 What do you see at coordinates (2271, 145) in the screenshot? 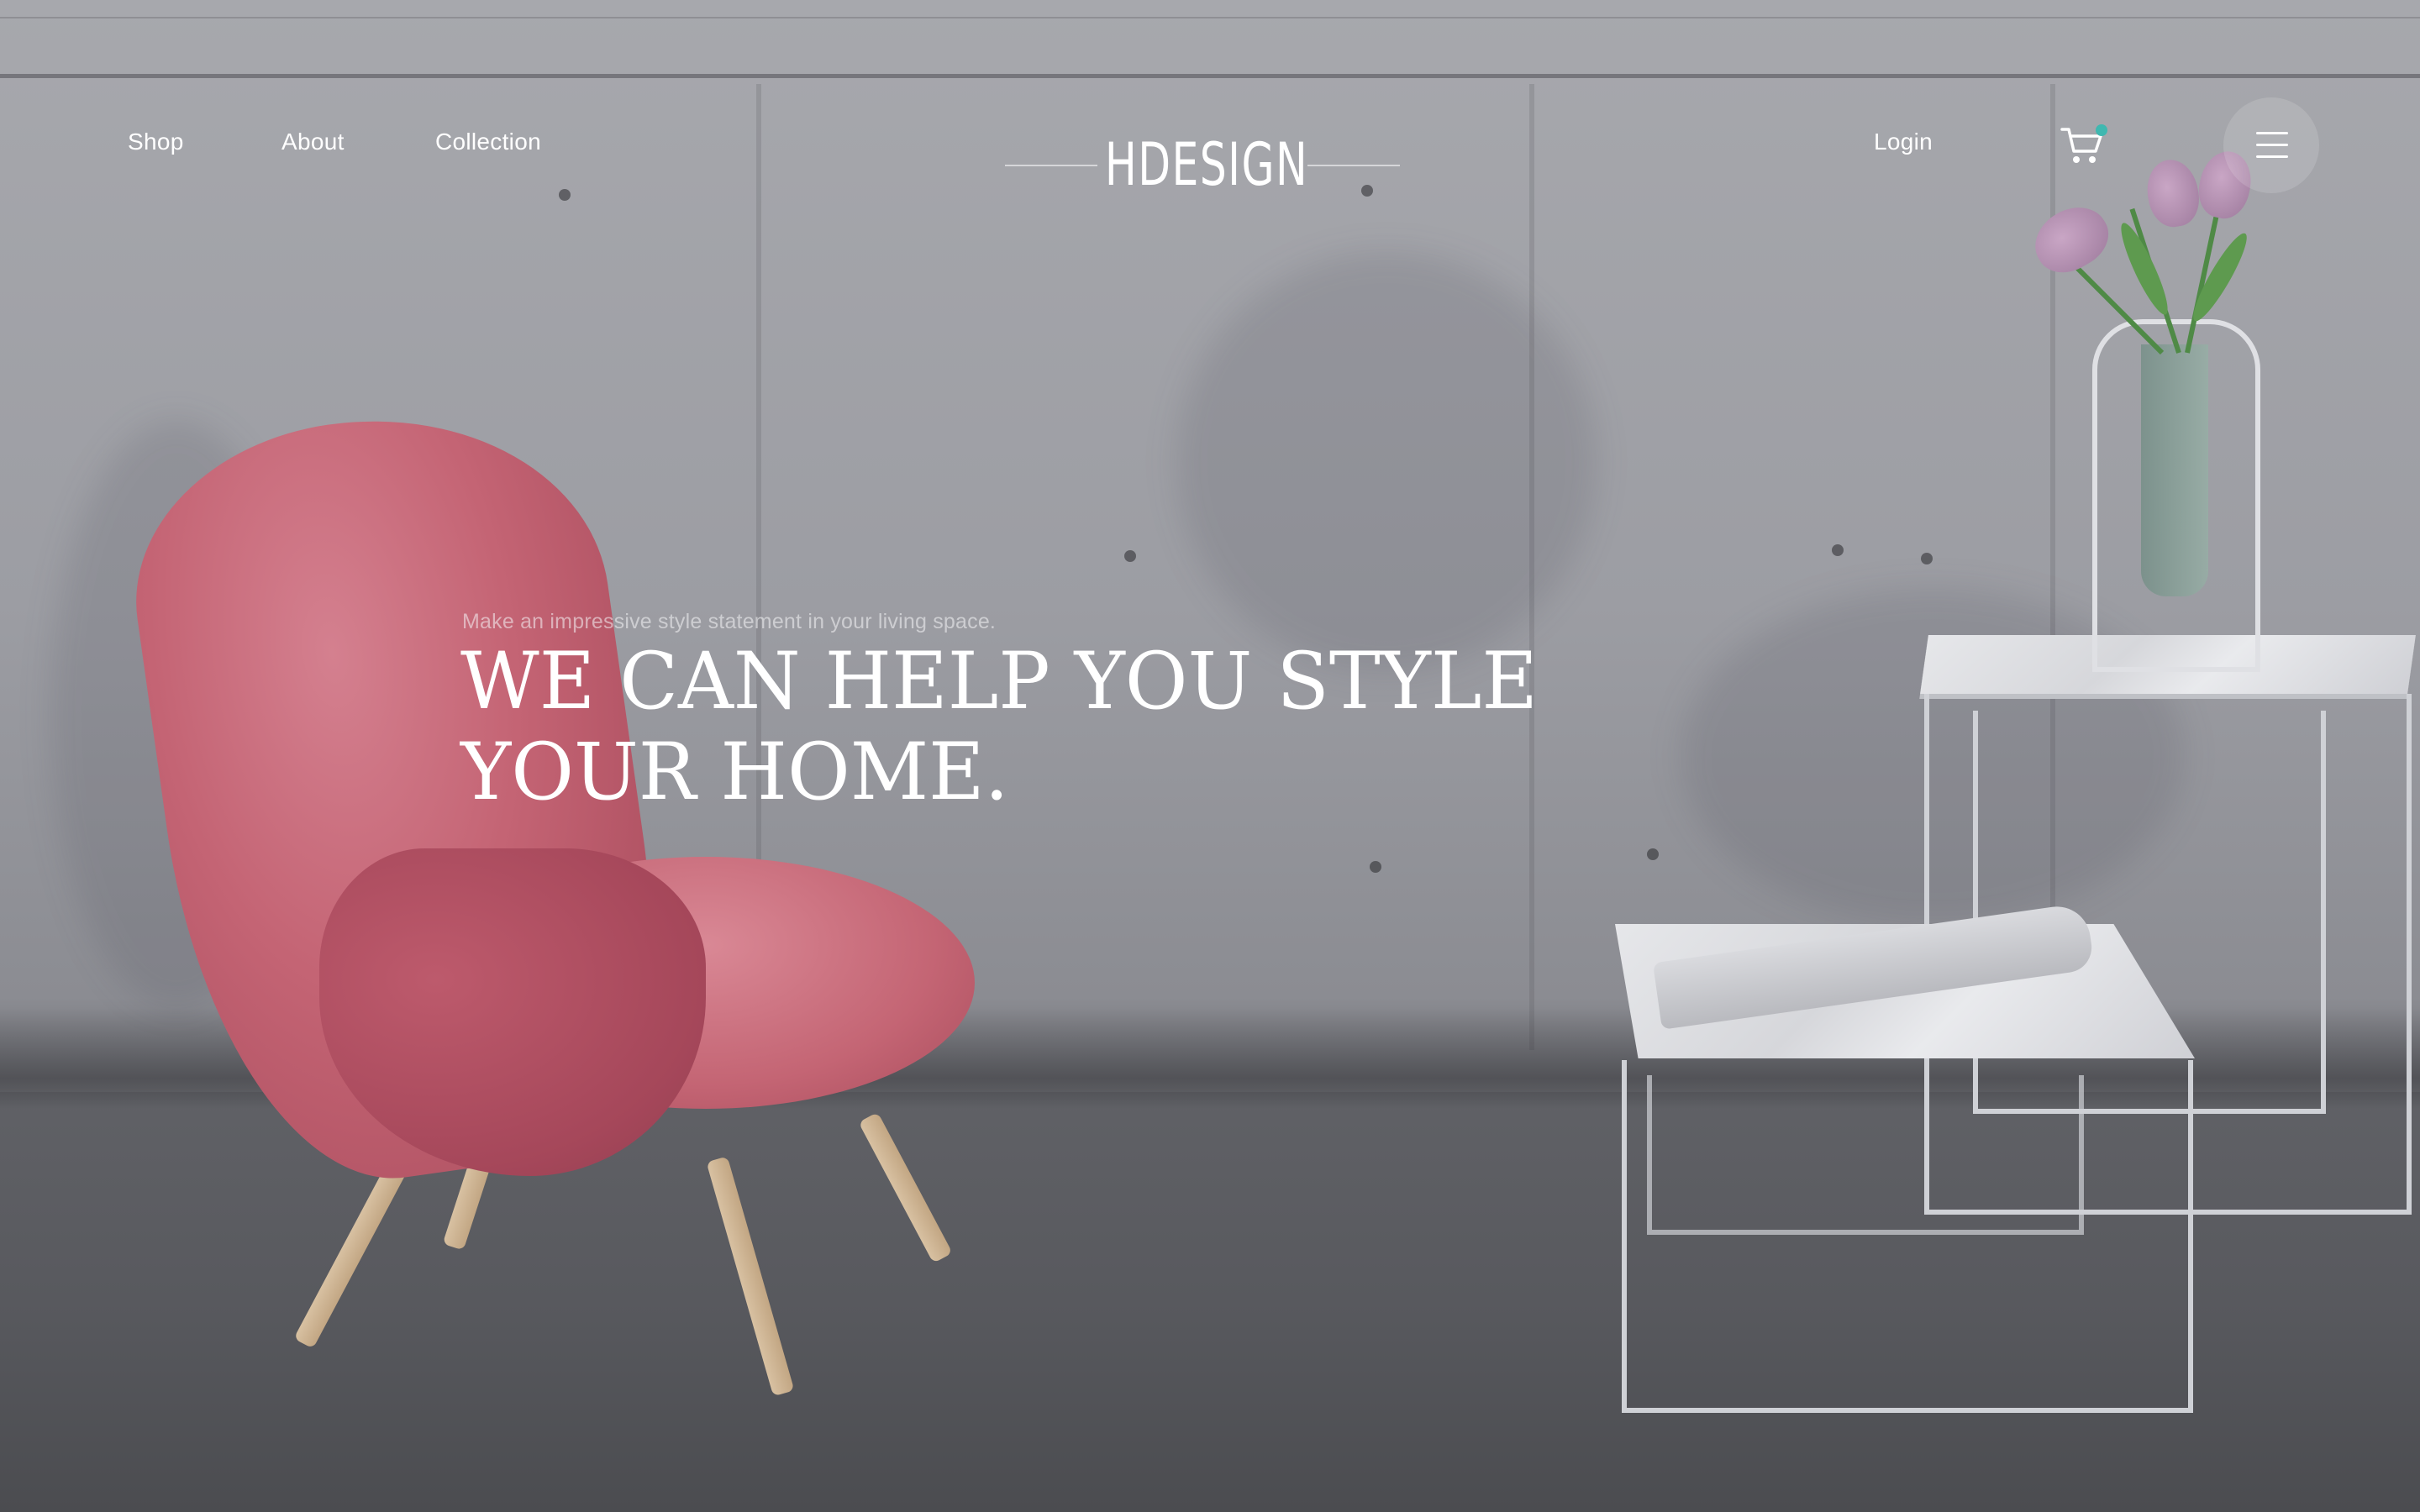
I see `menu-button` at bounding box center [2271, 145].